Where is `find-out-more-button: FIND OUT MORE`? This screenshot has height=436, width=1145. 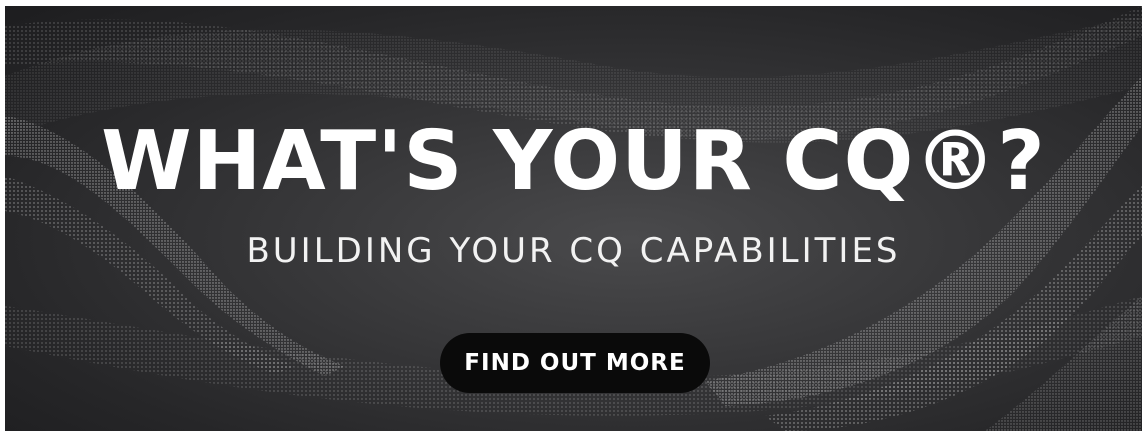 find-out-more-button: FIND OUT MORE is located at coordinates (575, 363).